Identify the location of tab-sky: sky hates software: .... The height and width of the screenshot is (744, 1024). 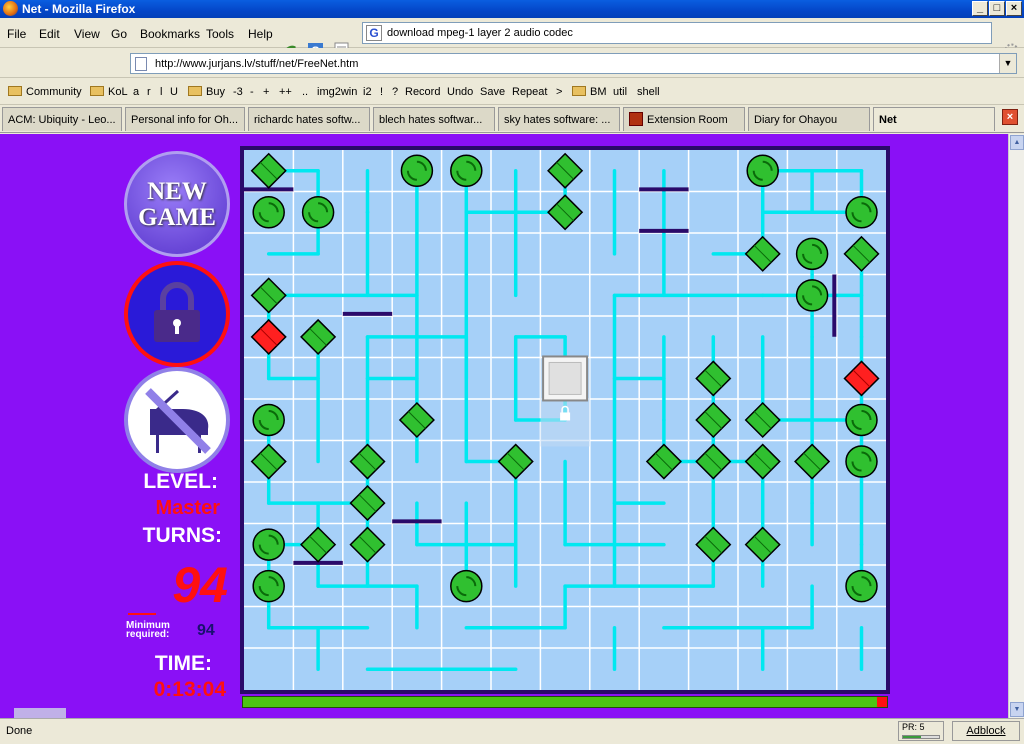
(559, 119).